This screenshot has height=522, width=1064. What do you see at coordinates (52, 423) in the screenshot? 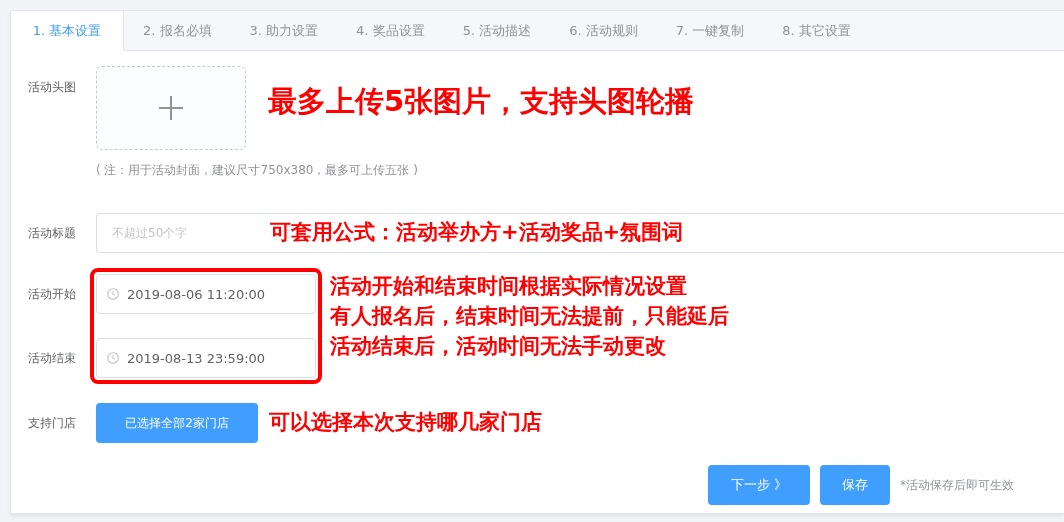
I see `field-label: 支持门店` at bounding box center [52, 423].